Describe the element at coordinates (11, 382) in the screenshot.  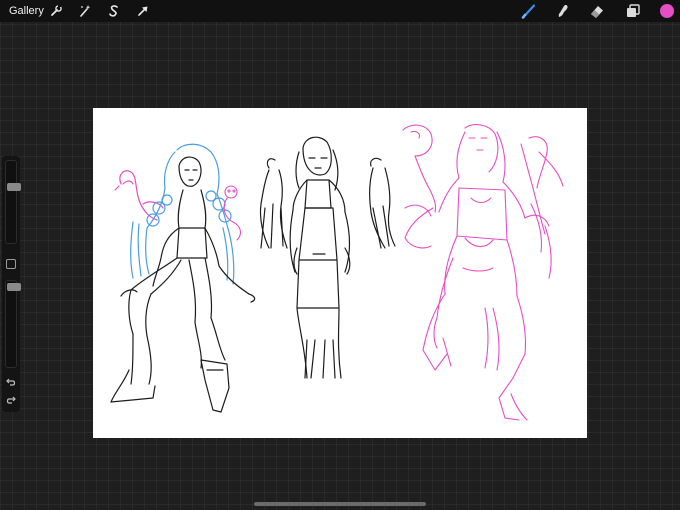
I see `undo-arrow-icon` at that location.